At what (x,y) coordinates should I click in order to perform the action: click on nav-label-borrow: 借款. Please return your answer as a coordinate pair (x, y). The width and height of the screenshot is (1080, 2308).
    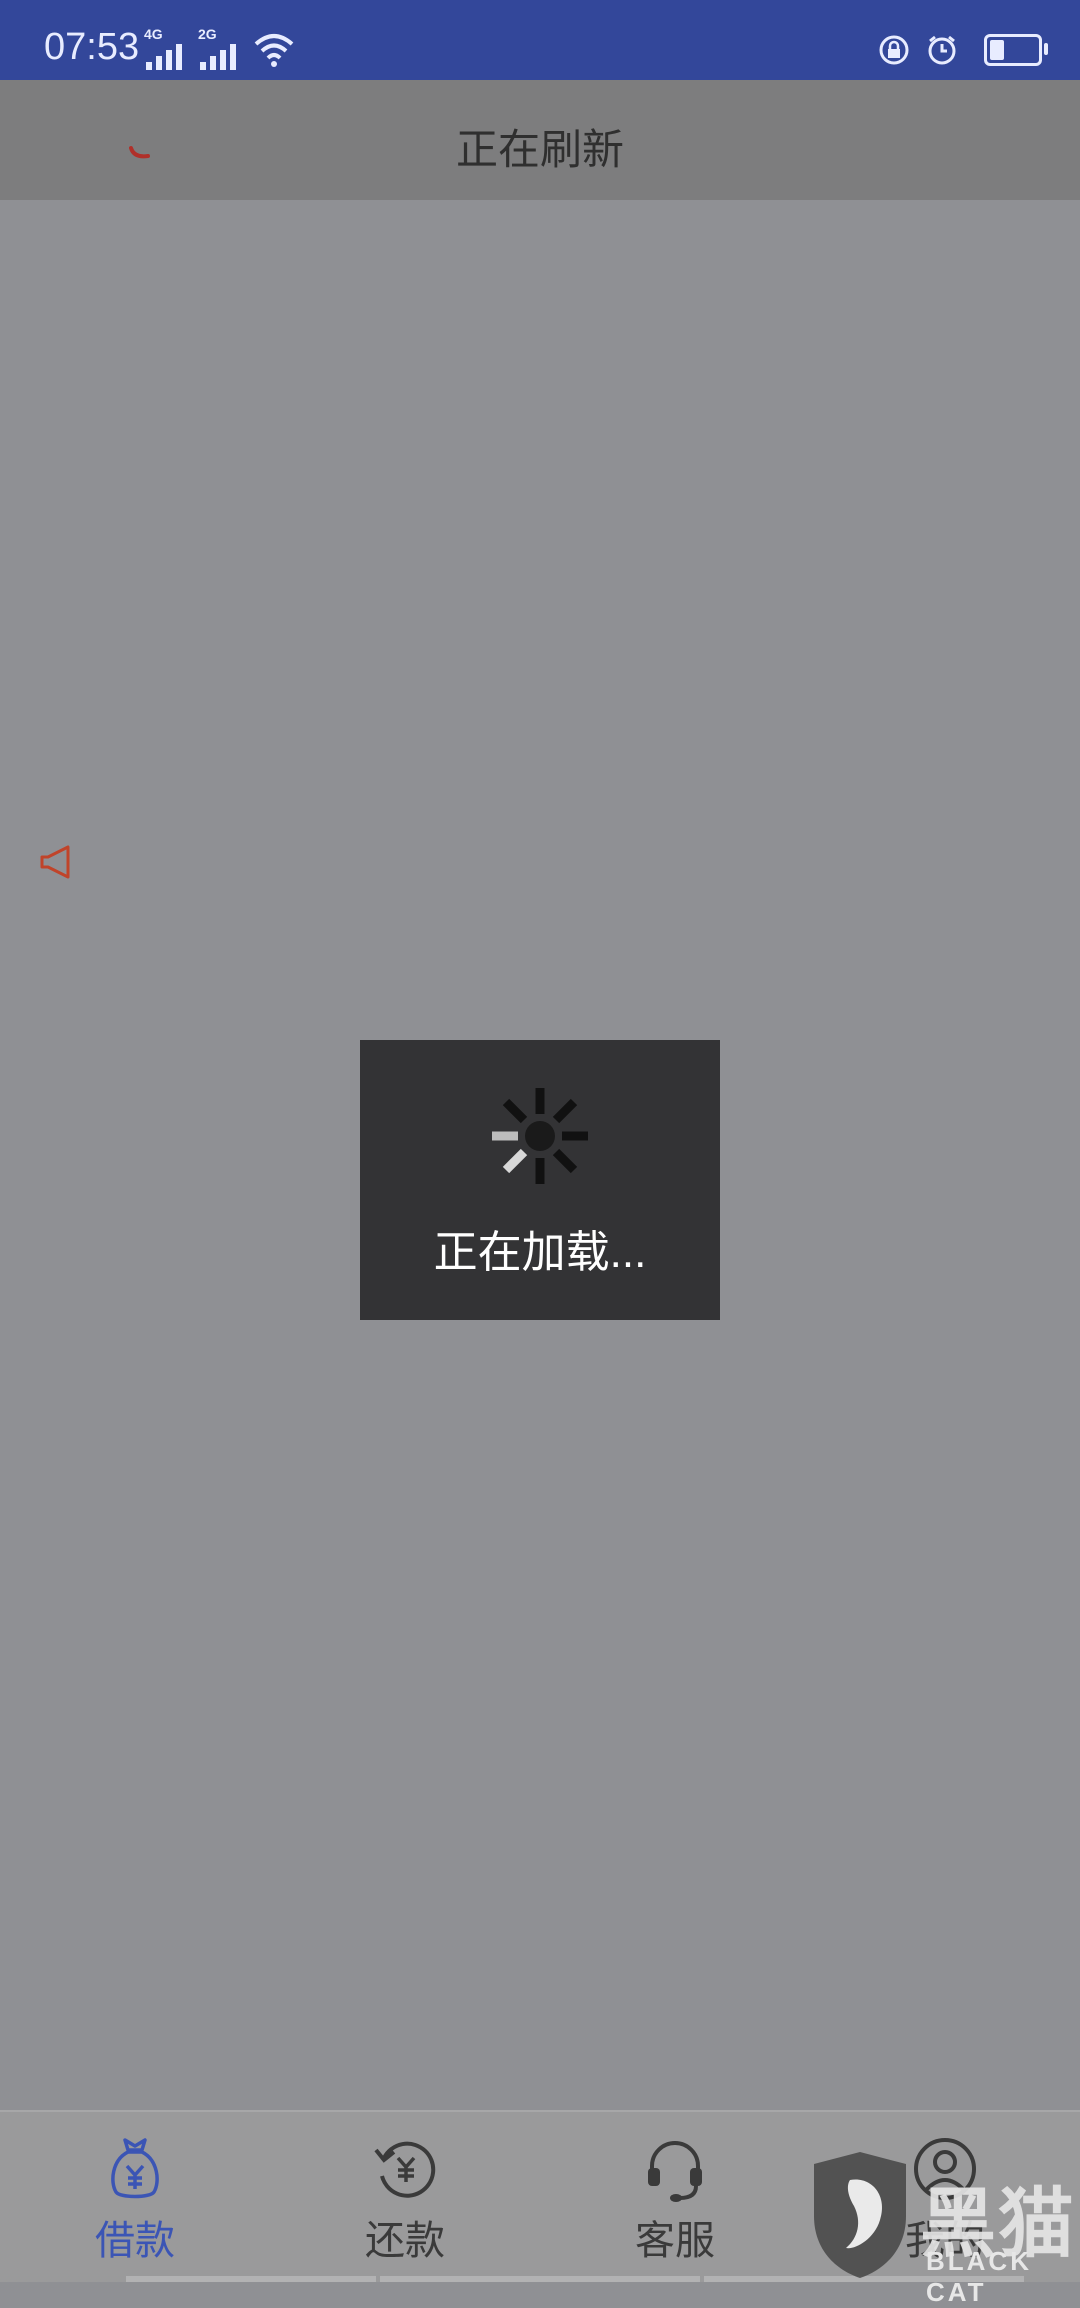
    Looking at the image, I should click on (135, 2241).